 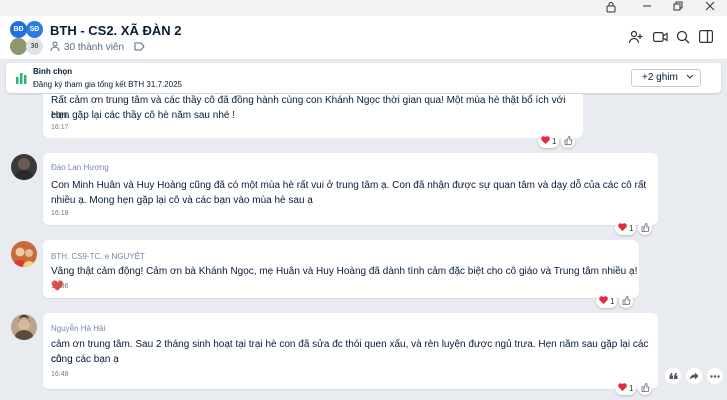 I want to click on message-time: 16:36, so click(x=60, y=286).